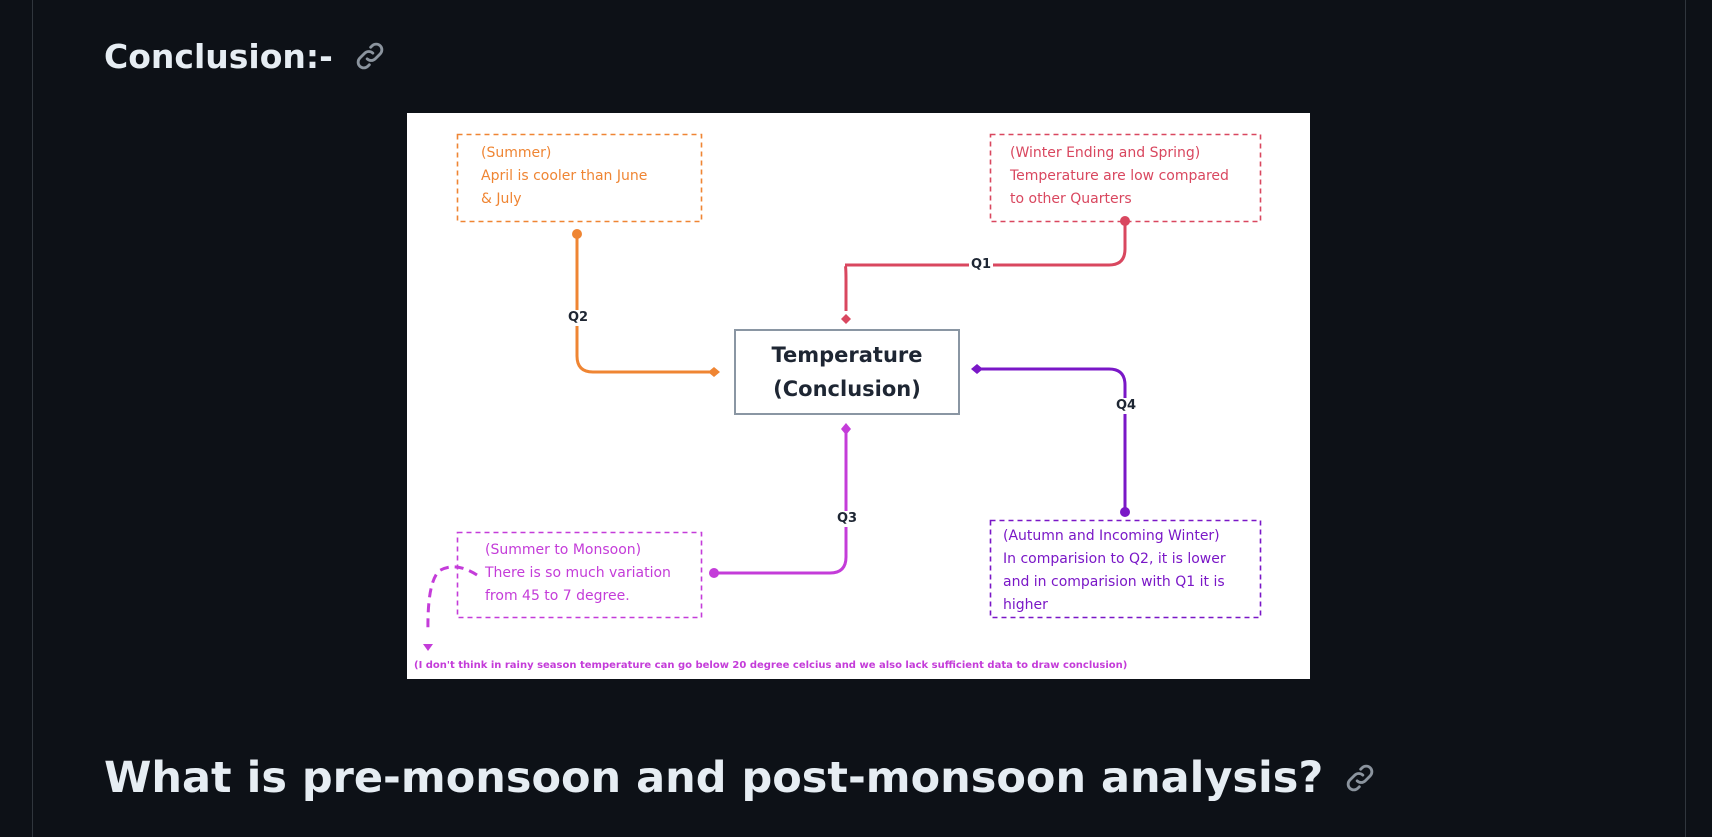 The height and width of the screenshot is (837, 1712). I want to click on note-monsoon-line: (Summer to Monsoon), so click(563, 550).